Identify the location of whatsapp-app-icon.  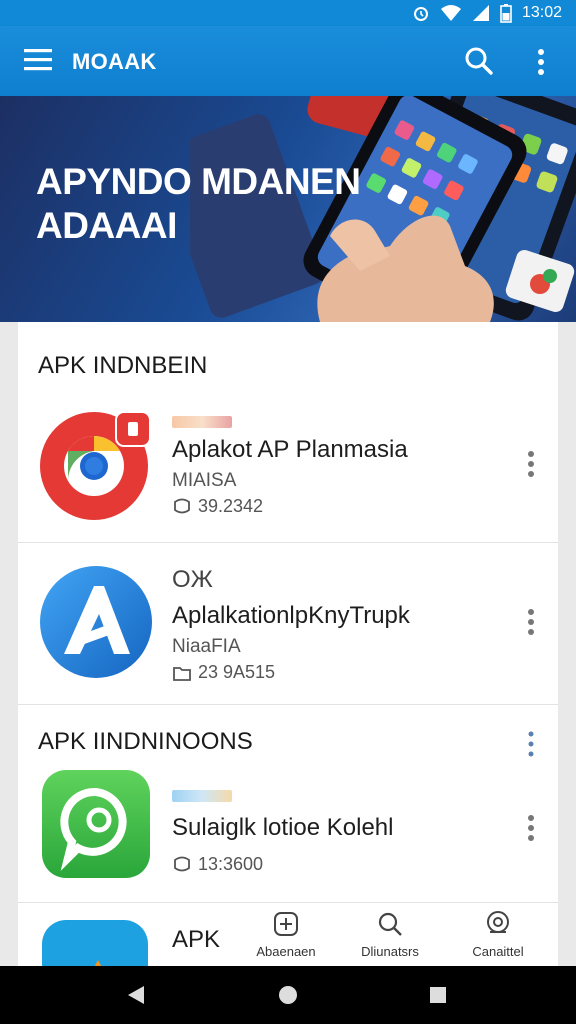
(96, 824).